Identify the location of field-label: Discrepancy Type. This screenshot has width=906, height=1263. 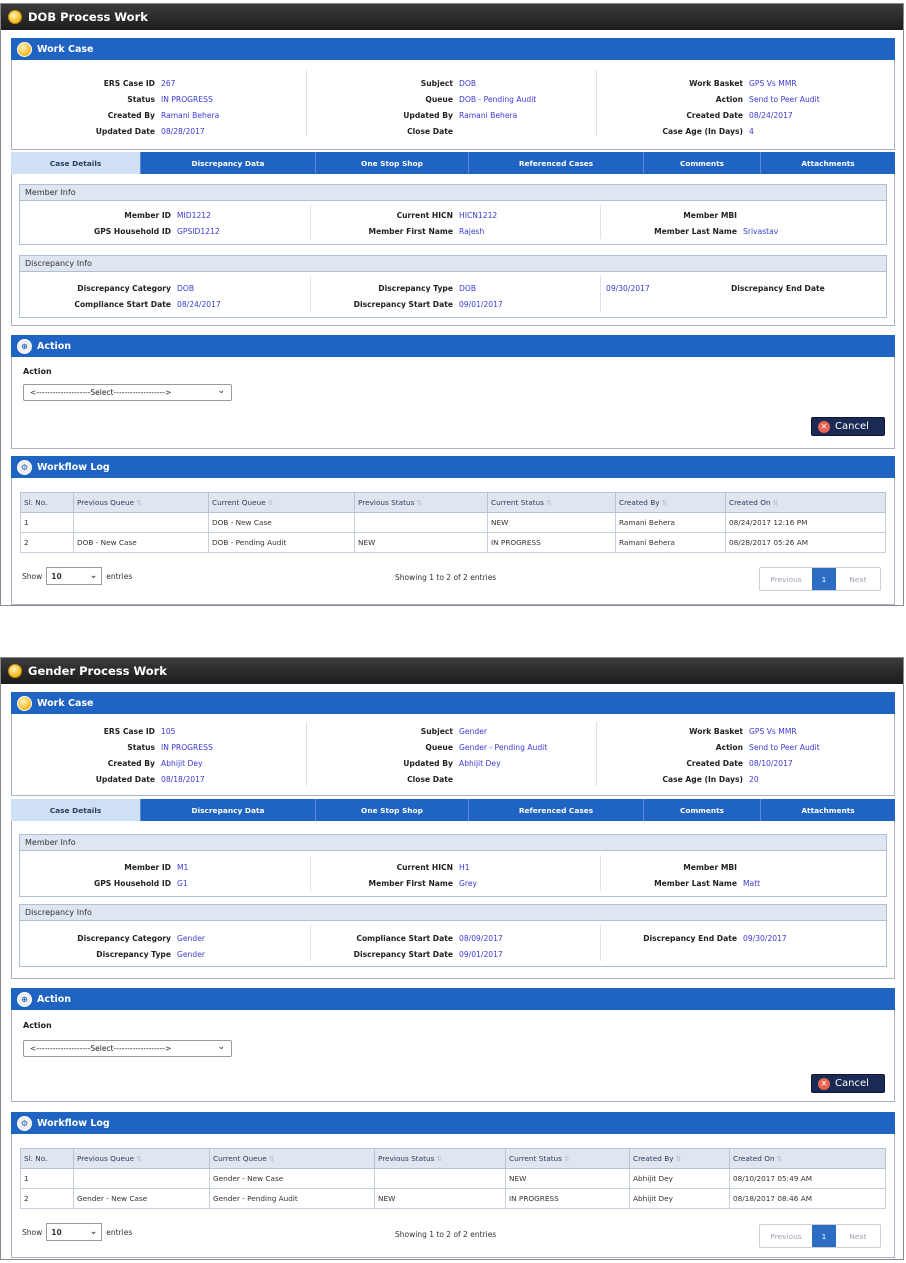
(415, 288).